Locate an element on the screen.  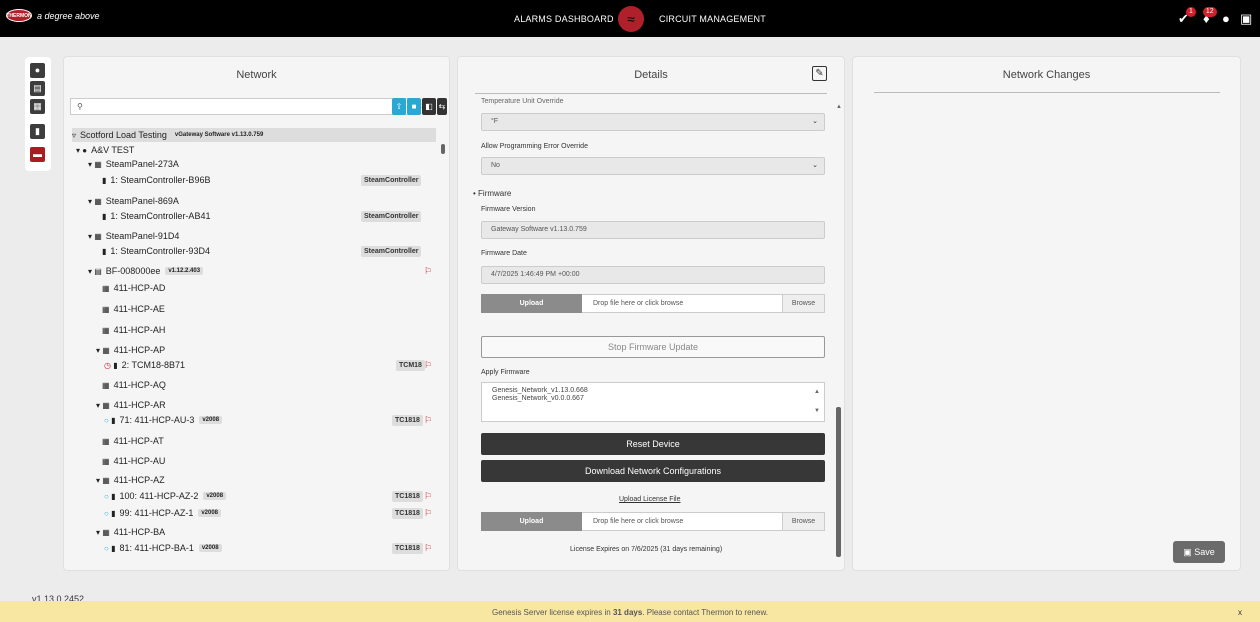
version-tag: vGateway Software v1.13.0.759 is located at coordinates (219, 135).